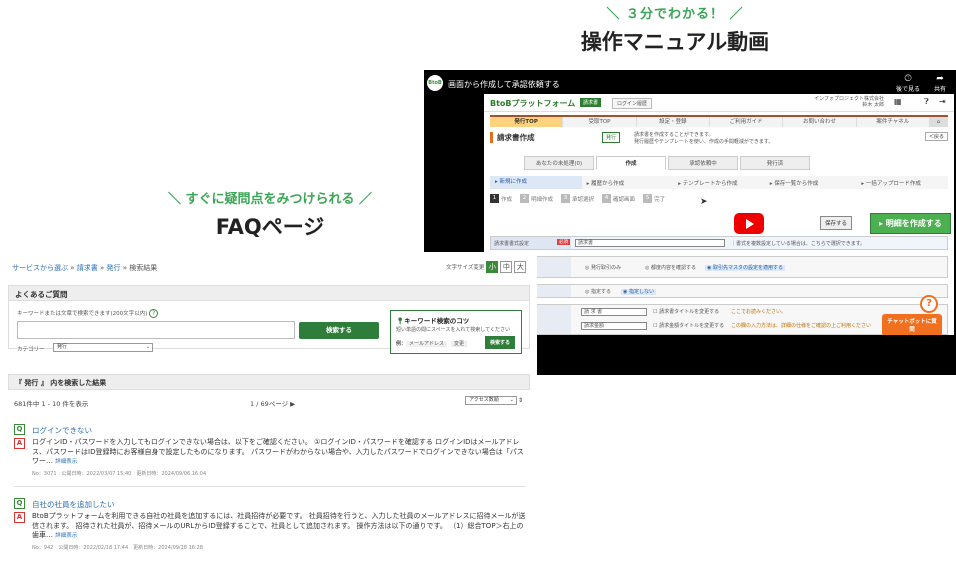  I want to click on font-size-label: 文字サイズ変更, so click(465, 268).